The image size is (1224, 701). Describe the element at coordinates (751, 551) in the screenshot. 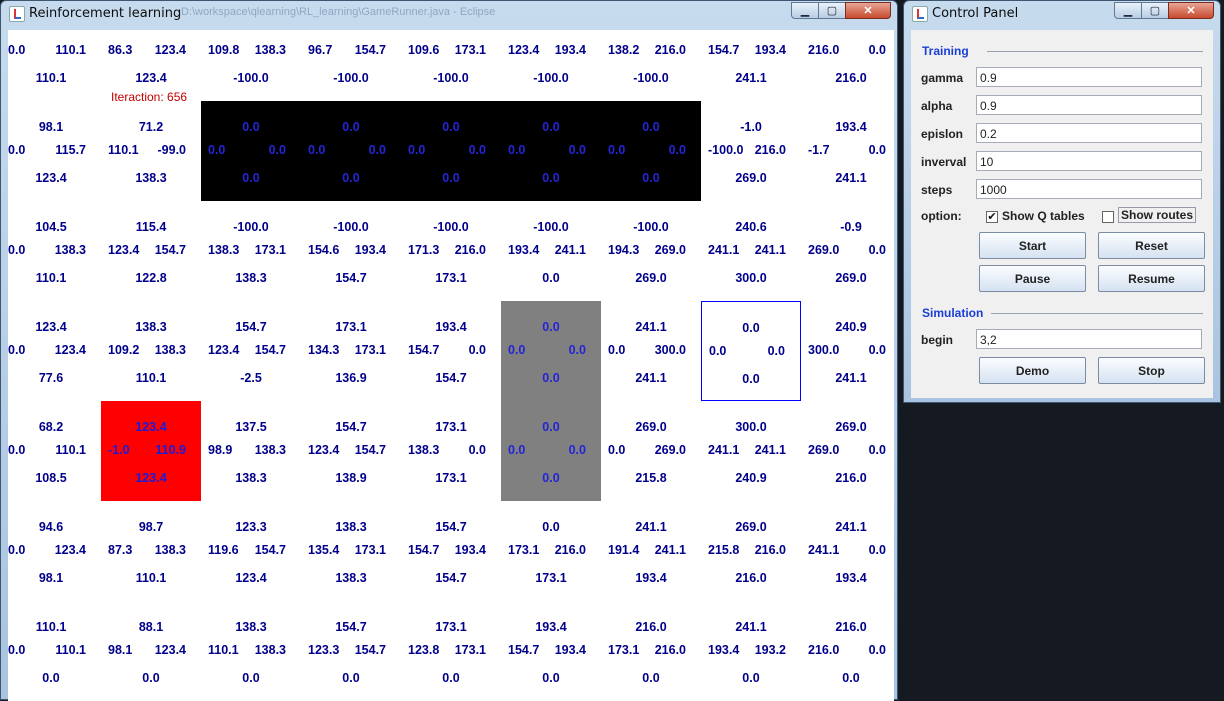

I see `grid-cell-normal: 269.0 215.8 216.0 216.0` at that location.